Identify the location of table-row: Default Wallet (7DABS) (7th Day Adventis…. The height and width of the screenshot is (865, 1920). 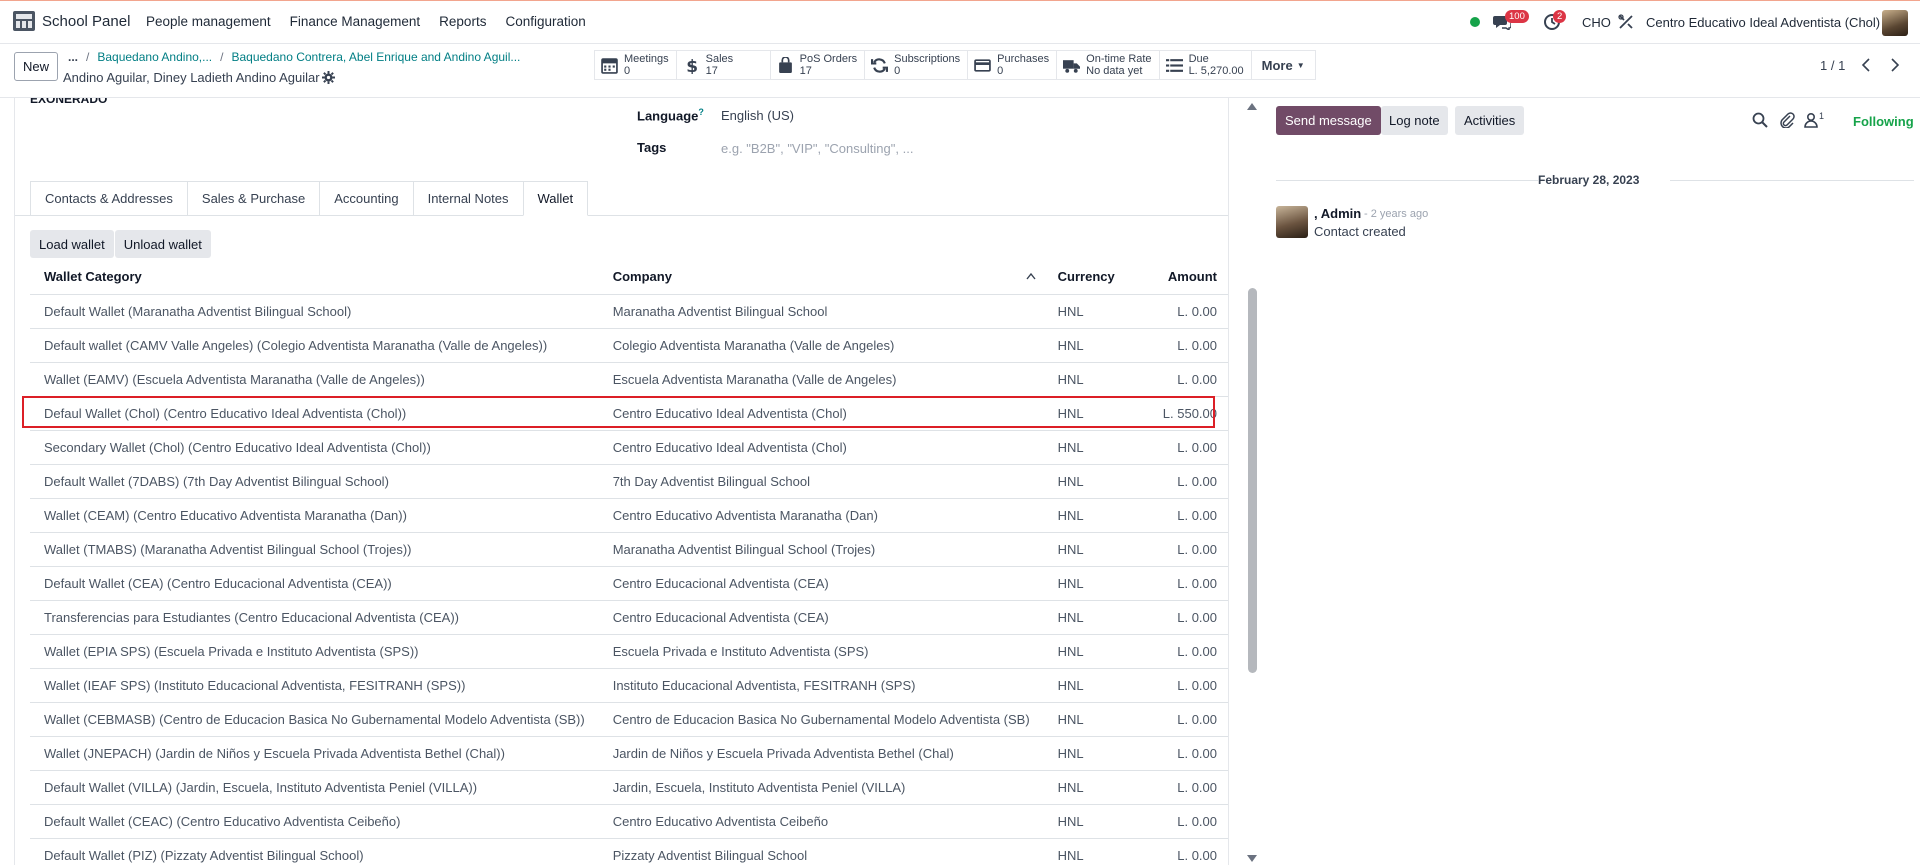
(629, 481).